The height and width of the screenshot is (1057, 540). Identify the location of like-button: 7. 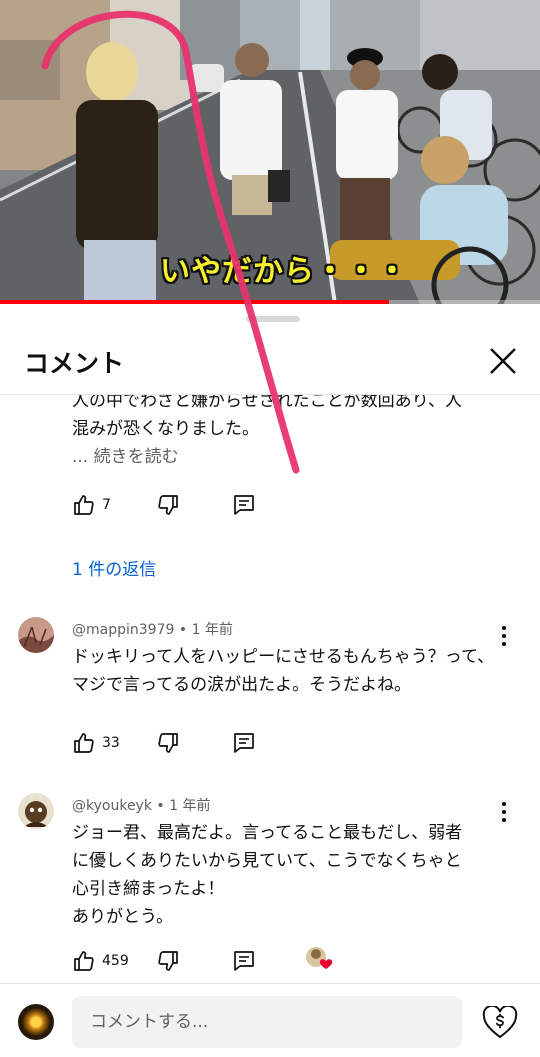
(91, 505).